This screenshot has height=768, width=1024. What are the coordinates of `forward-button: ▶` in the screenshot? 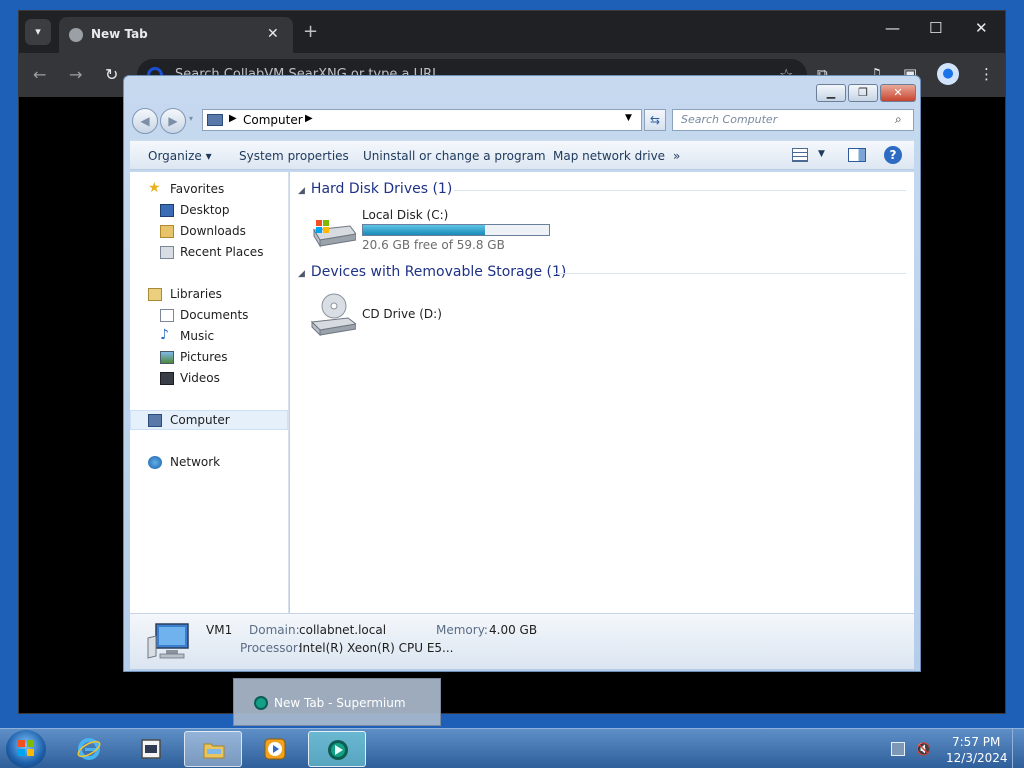 It's located at (173, 121).